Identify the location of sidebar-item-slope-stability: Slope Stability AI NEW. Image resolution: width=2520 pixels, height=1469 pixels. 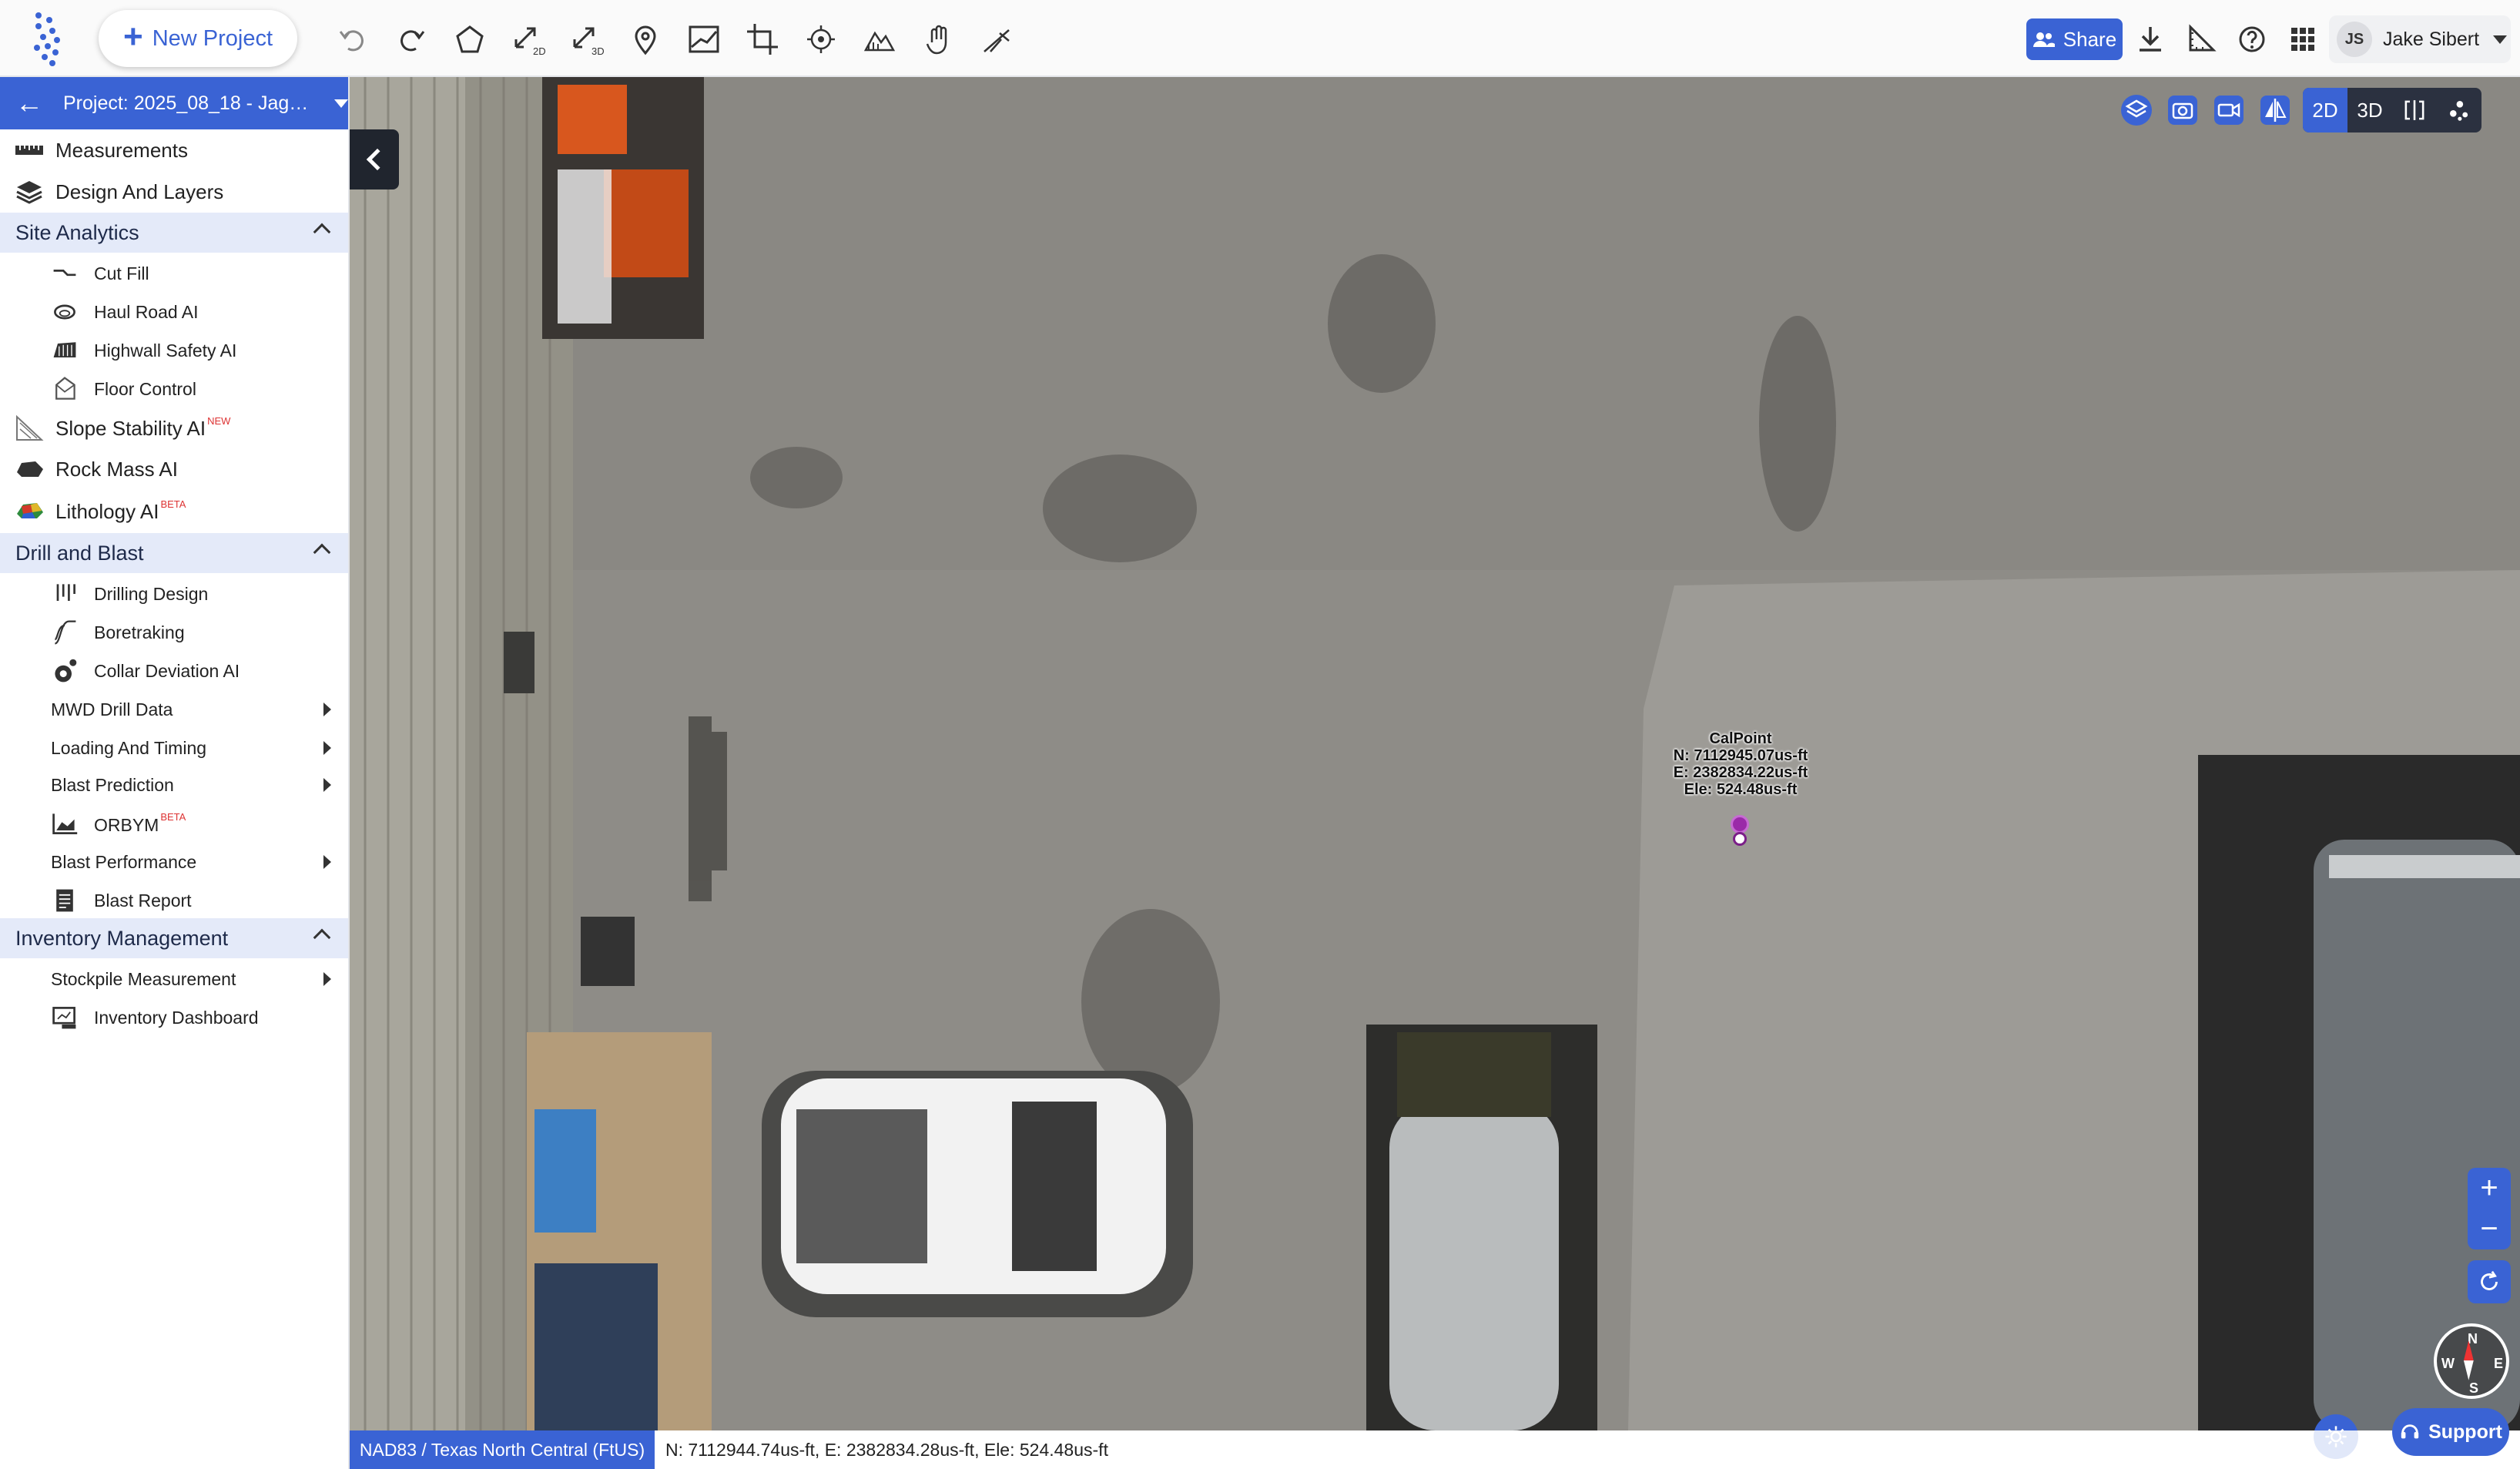
(174, 427).